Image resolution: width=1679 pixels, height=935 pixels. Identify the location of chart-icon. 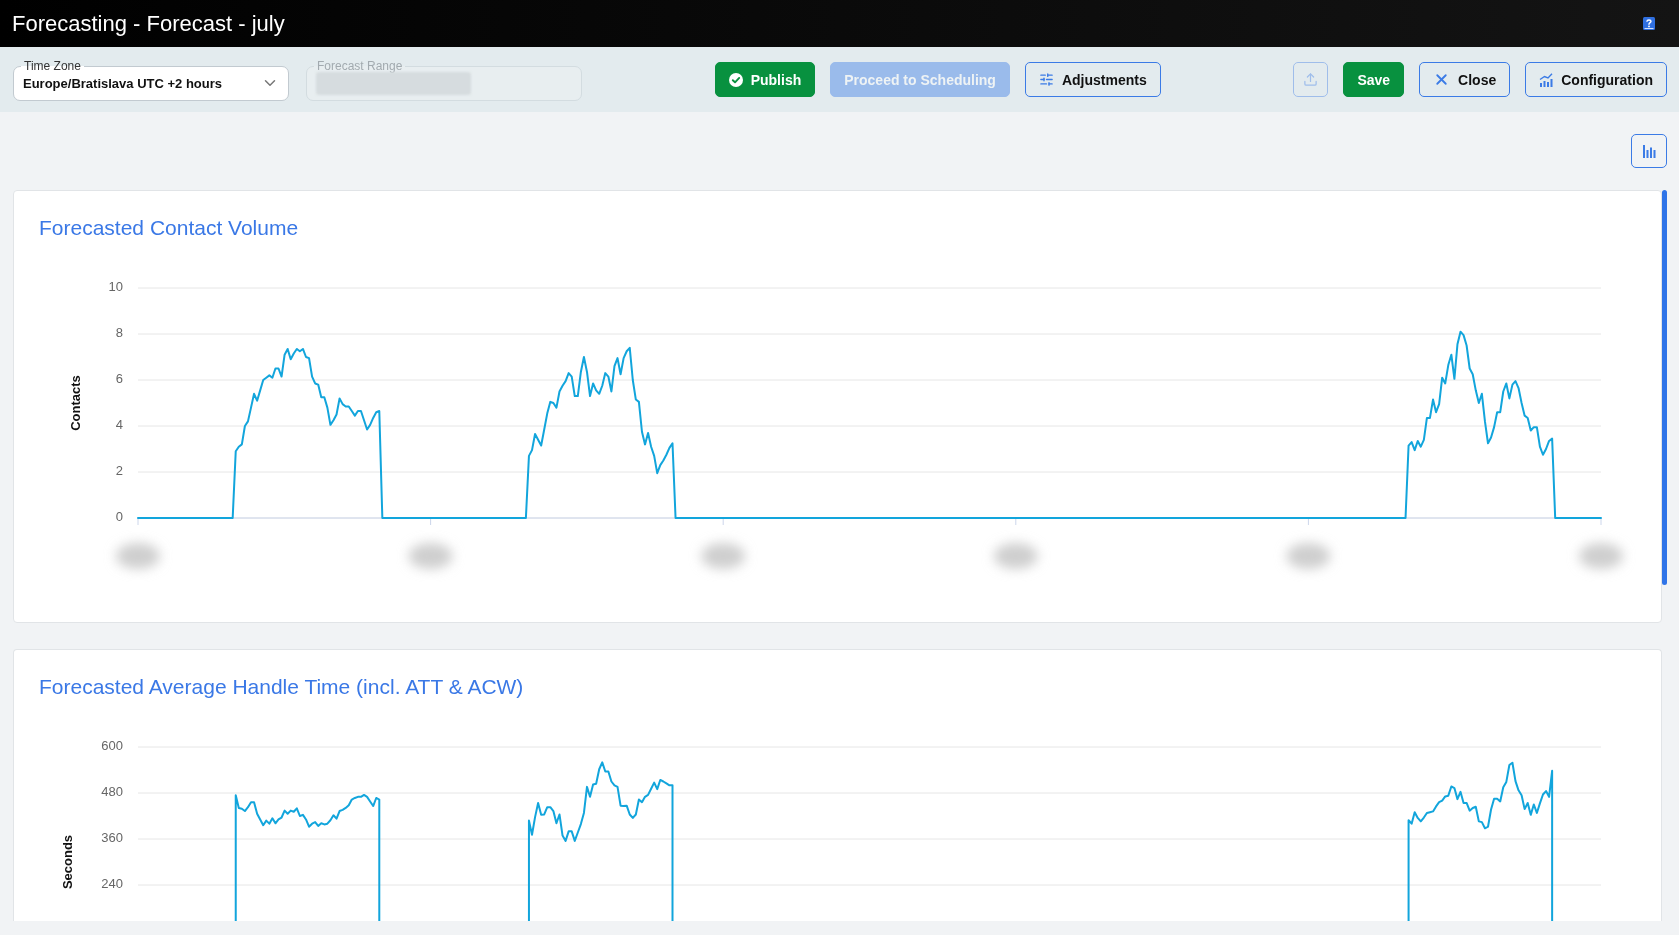
(1546, 79).